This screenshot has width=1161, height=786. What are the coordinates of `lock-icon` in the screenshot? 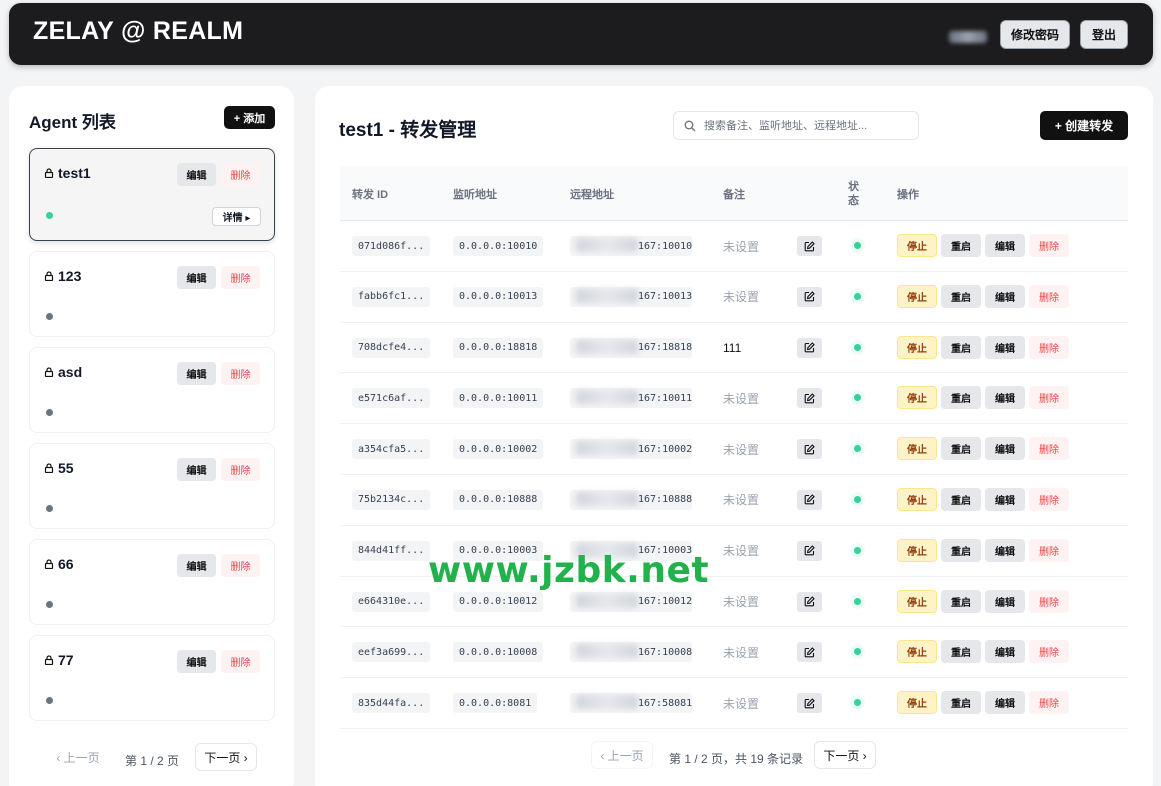 It's located at (49, 660).